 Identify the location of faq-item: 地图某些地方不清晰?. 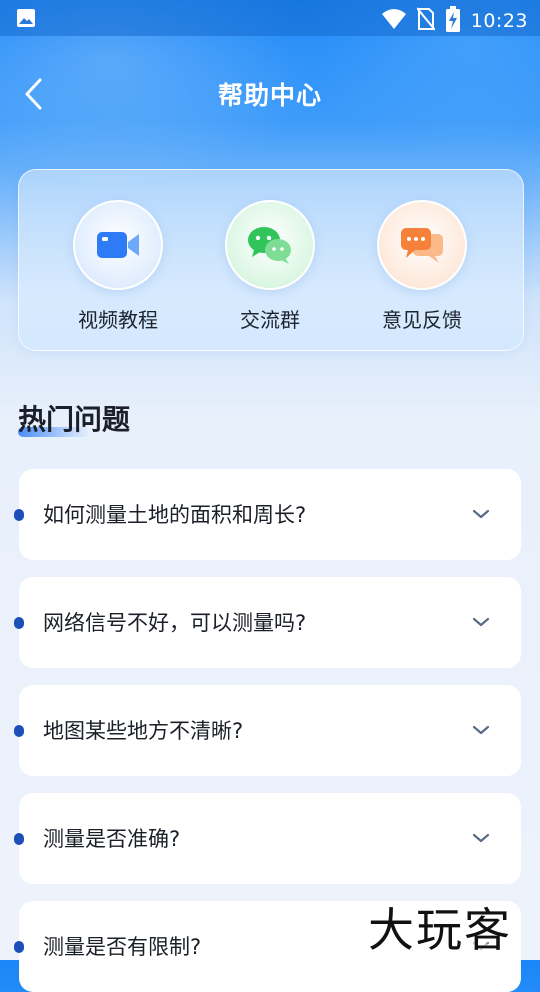
(267, 730).